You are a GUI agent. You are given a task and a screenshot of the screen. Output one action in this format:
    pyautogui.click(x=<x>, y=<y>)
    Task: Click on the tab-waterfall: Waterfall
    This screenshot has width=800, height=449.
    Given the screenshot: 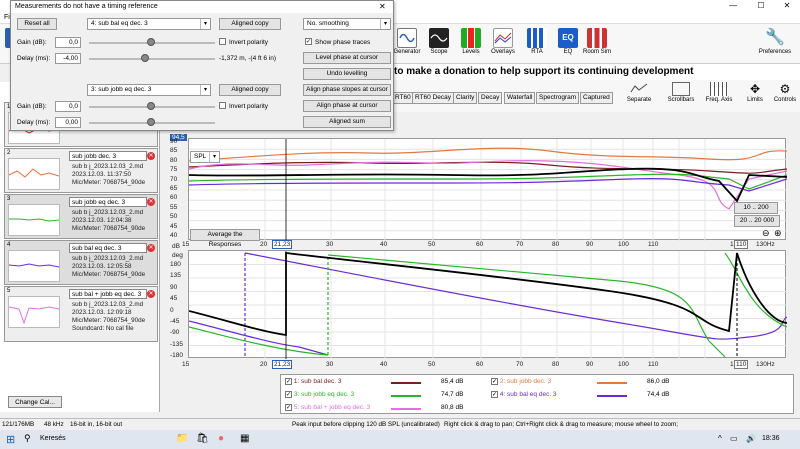 What is the action you would take?
    pyautogui.click(x=520, y=98)
    